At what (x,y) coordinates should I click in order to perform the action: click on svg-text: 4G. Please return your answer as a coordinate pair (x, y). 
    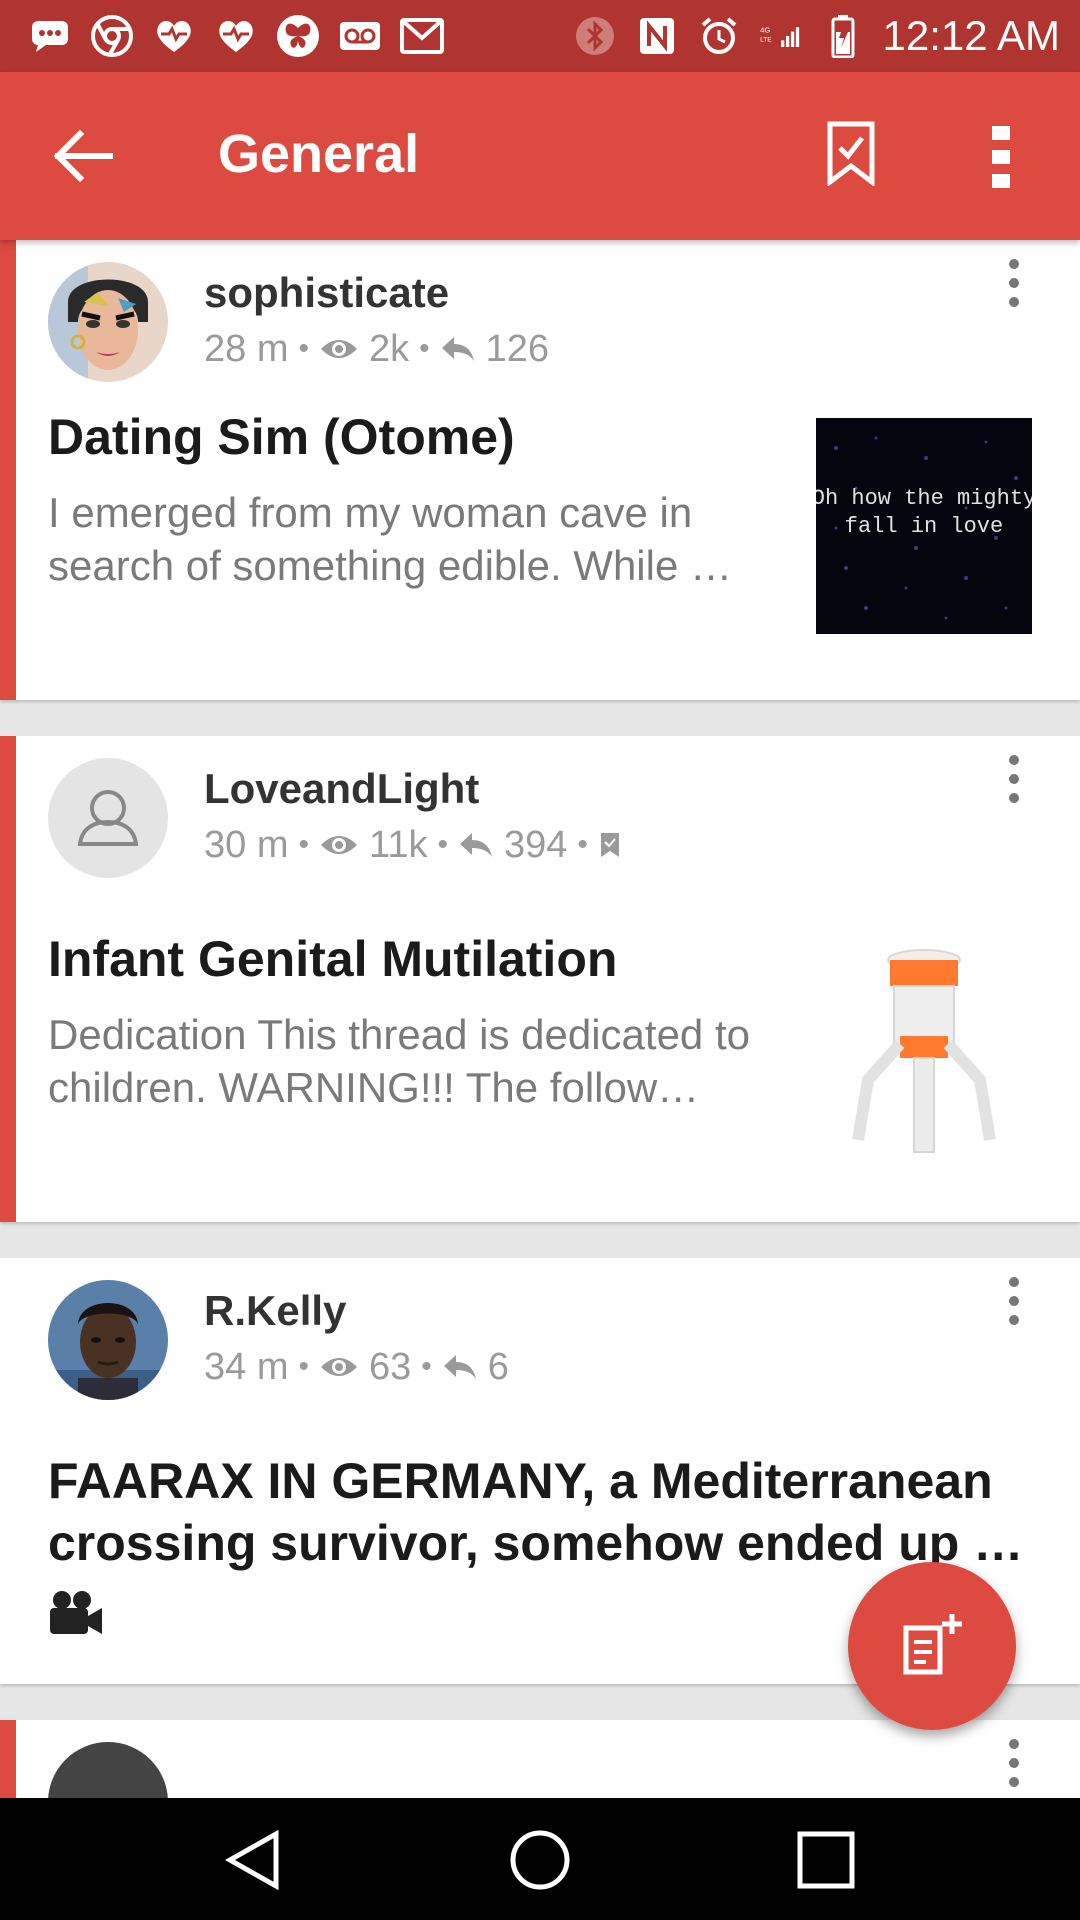
    Looking at the image, I should click on (765, 30).